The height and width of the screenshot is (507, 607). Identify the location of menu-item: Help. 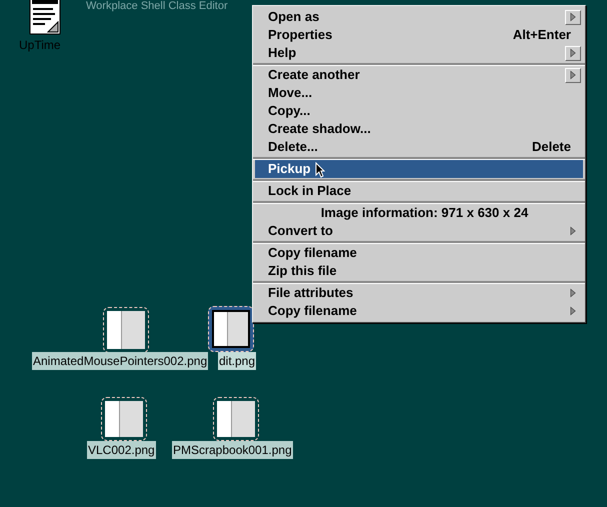
(419, 53).